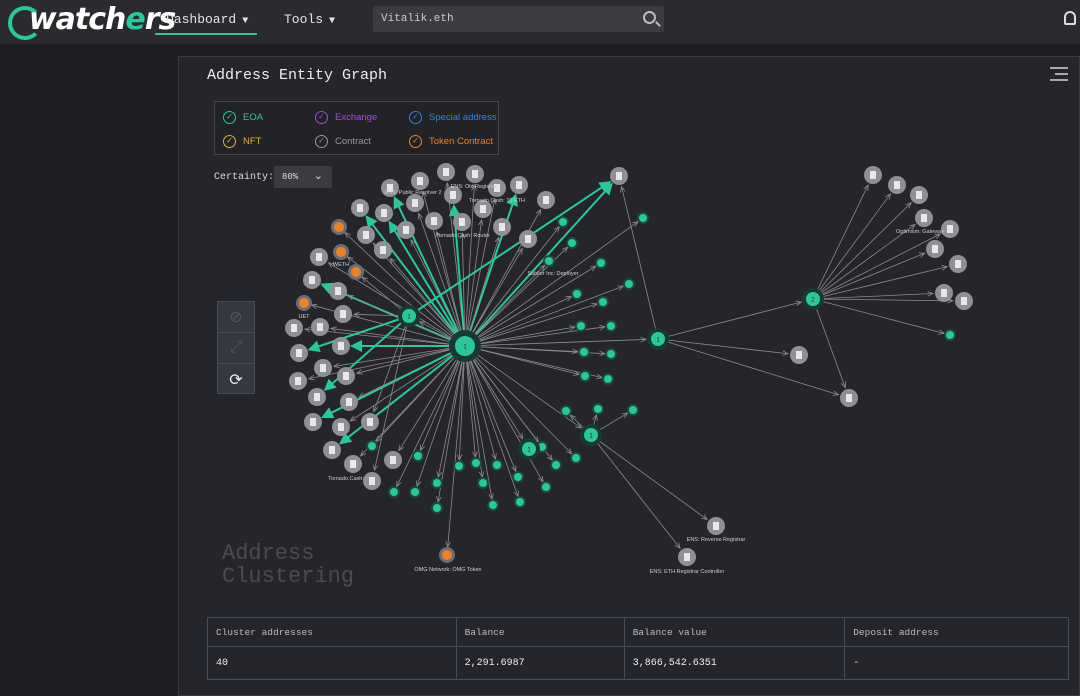 This screenshot has width=1080, height=696. I want to click on legend-item-eoa: ✓ EOA, so click(243, 117).